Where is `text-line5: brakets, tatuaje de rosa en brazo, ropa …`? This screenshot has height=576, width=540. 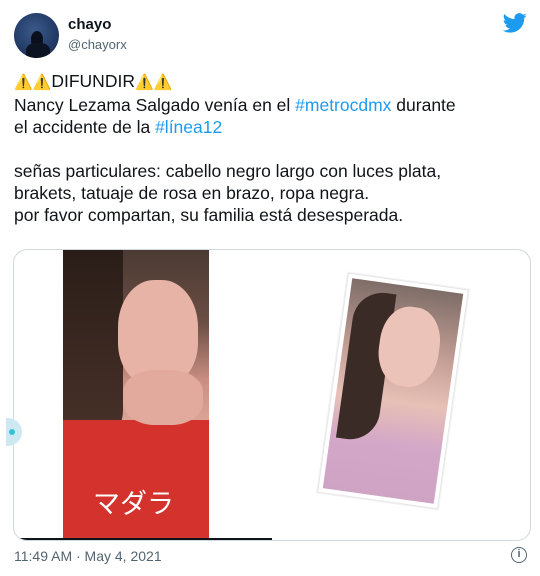
text-line5: brakets, tatuaje de rosa en brazo, ropa … is located at coordinates (192, 193).